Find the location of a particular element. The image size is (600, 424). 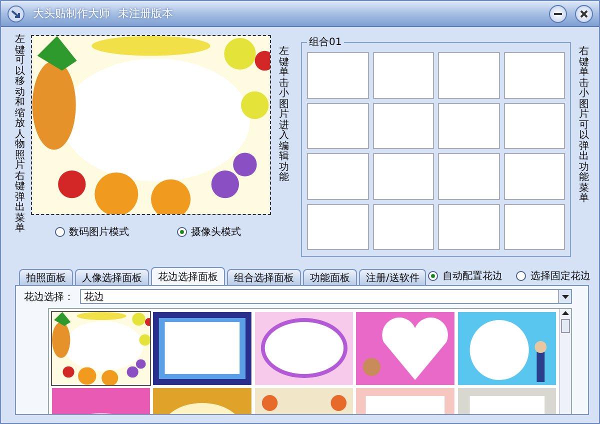

scroll-up-icon is located at coordinates (565, 313).